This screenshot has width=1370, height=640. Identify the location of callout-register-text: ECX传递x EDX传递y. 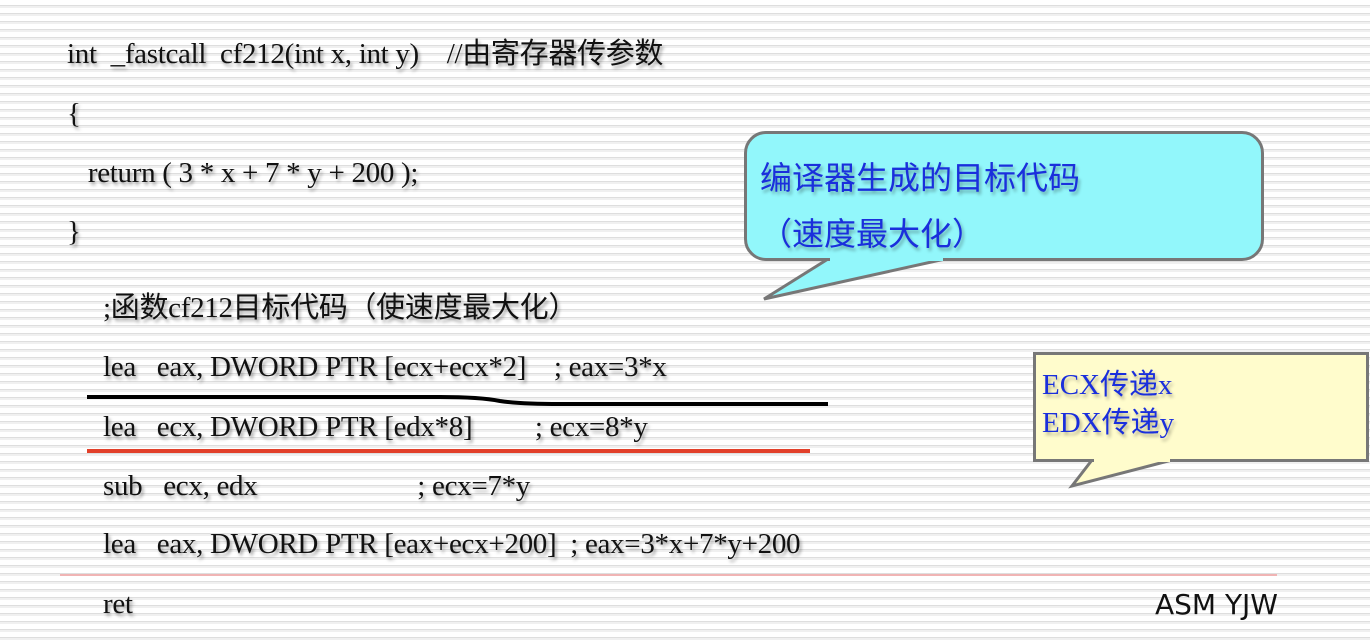
(1108, 404).